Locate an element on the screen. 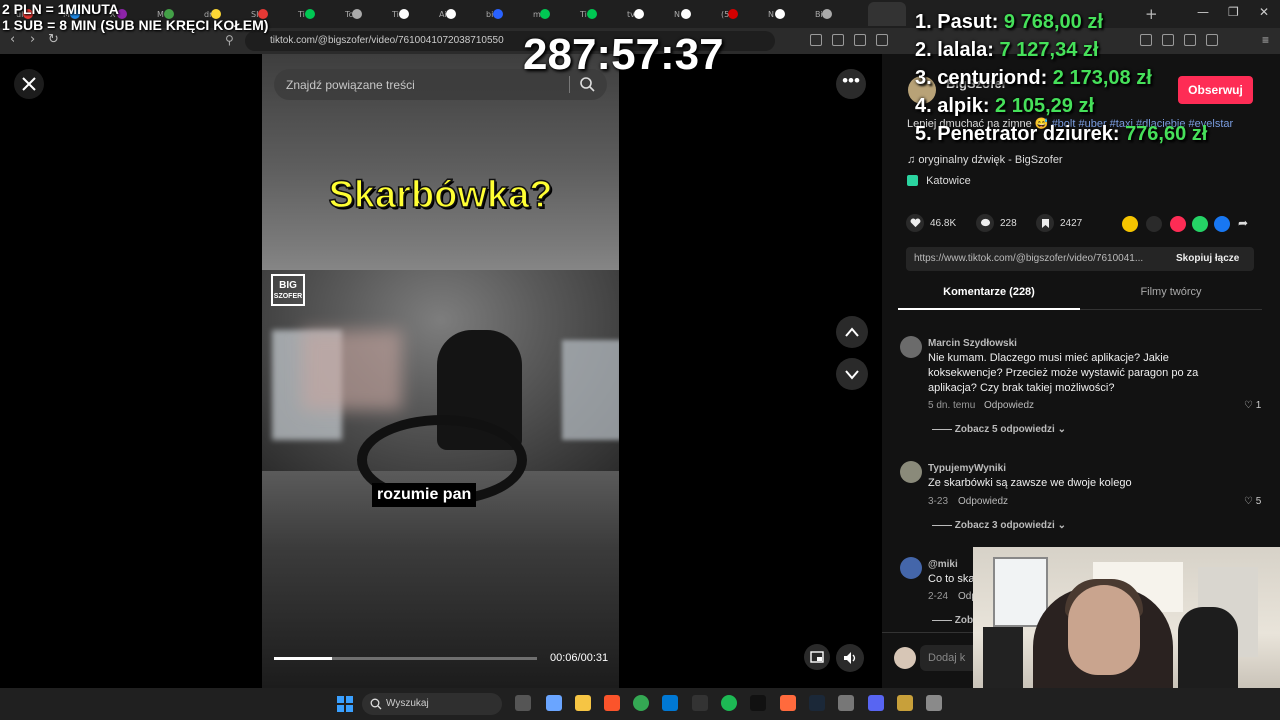 The height and width of the screenshot is (720, 1280). sound-link: ♫ oryginalny dźwięk - BigSzofer is located at coordinates (985, 160).